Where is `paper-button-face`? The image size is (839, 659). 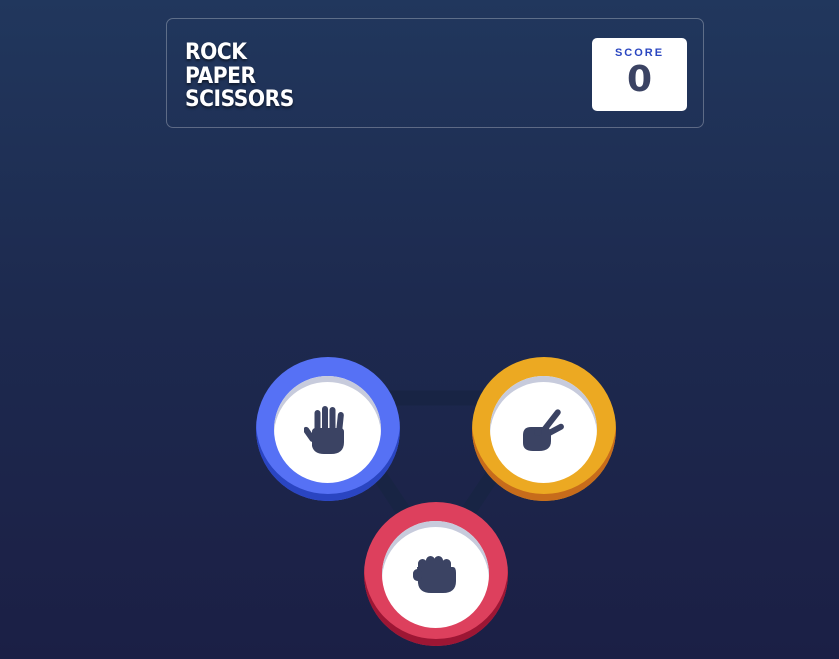
paper-button-face is located at coordinates (327, 429).